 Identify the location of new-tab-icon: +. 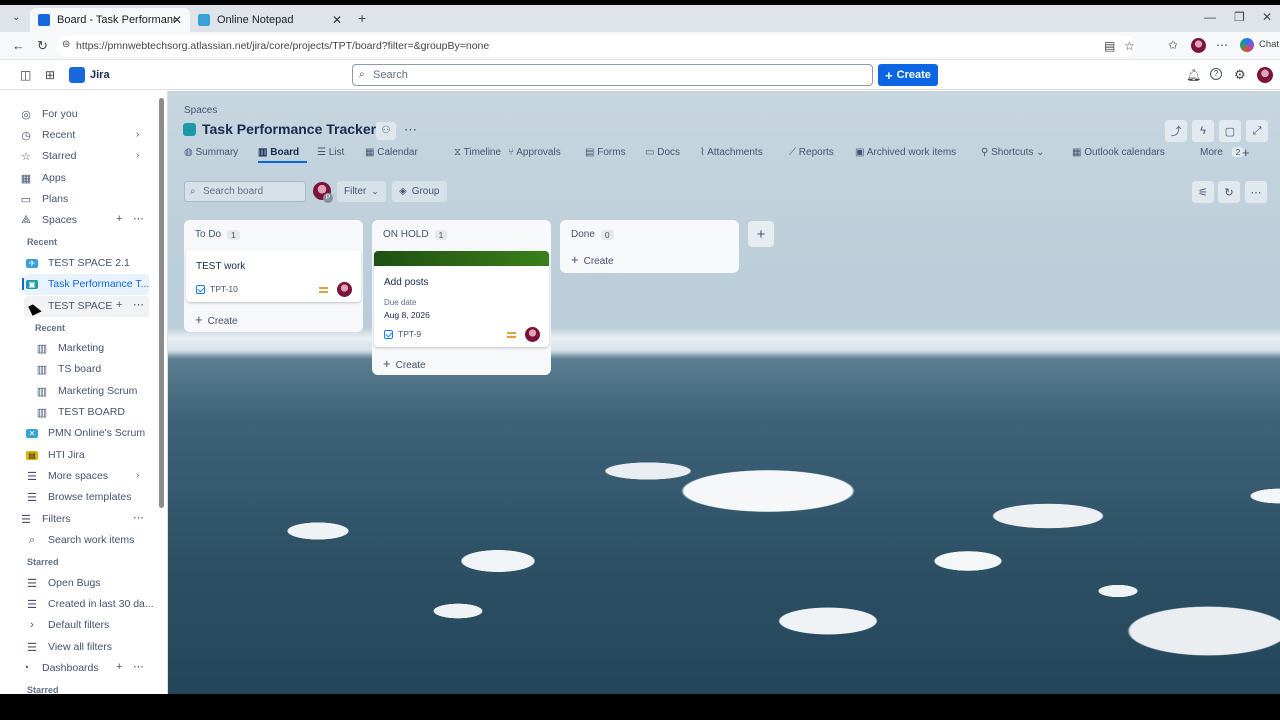
(362, 18).